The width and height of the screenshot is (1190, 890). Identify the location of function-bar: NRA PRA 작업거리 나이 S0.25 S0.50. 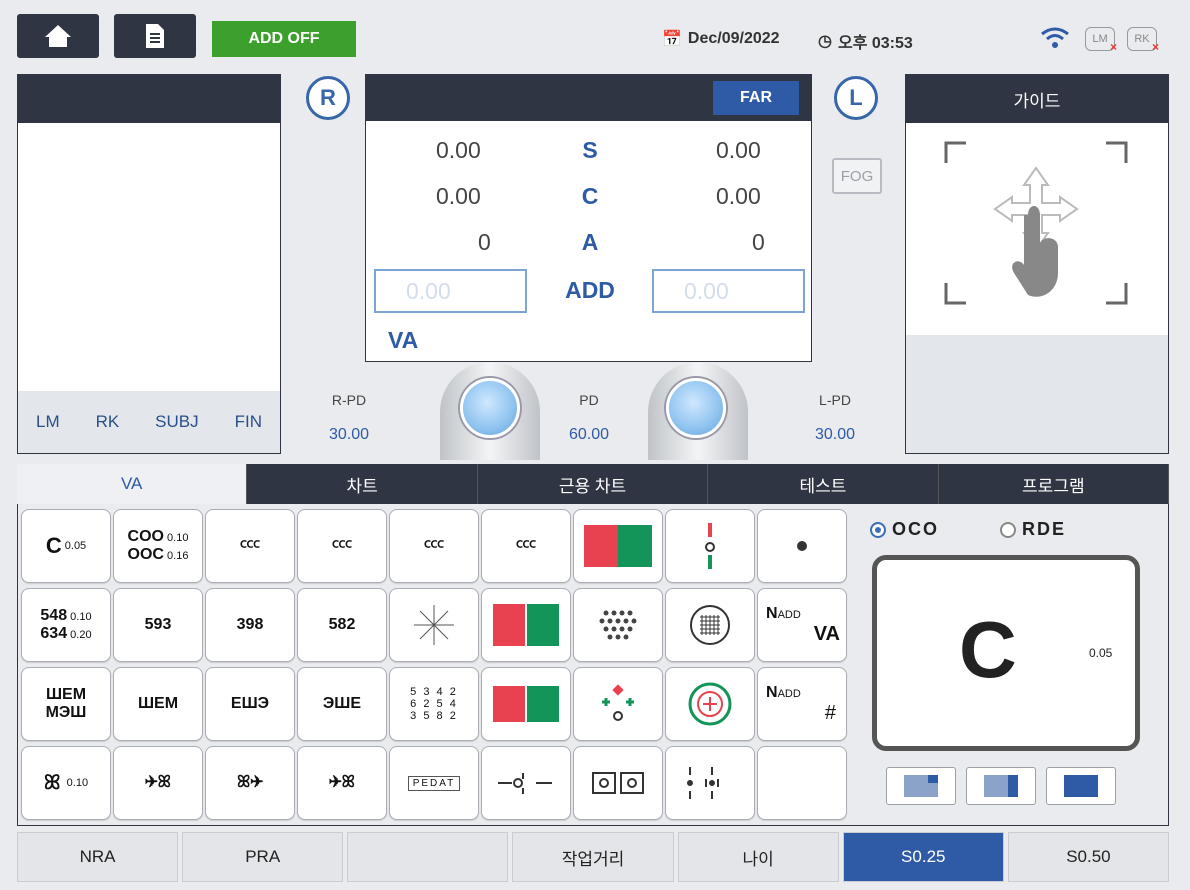
(593, 857).